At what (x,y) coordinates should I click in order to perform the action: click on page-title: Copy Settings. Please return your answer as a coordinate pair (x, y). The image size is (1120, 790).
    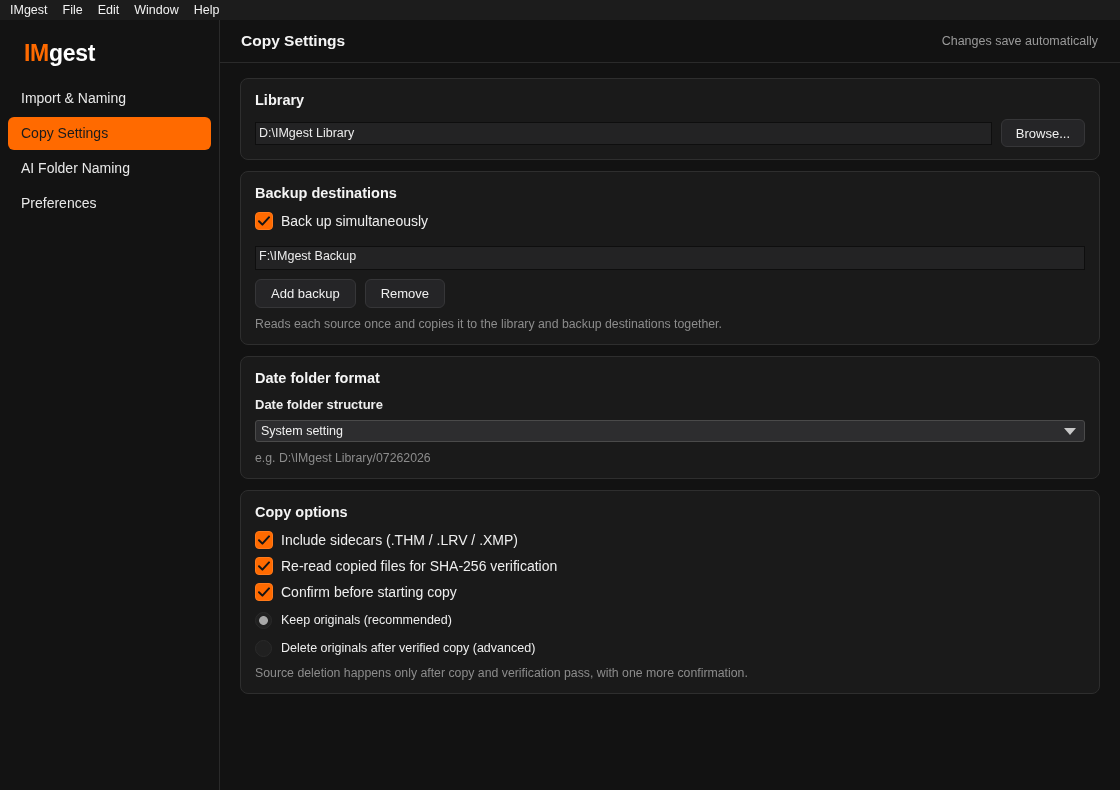
    Looking at the image, I should click on (293, 41).